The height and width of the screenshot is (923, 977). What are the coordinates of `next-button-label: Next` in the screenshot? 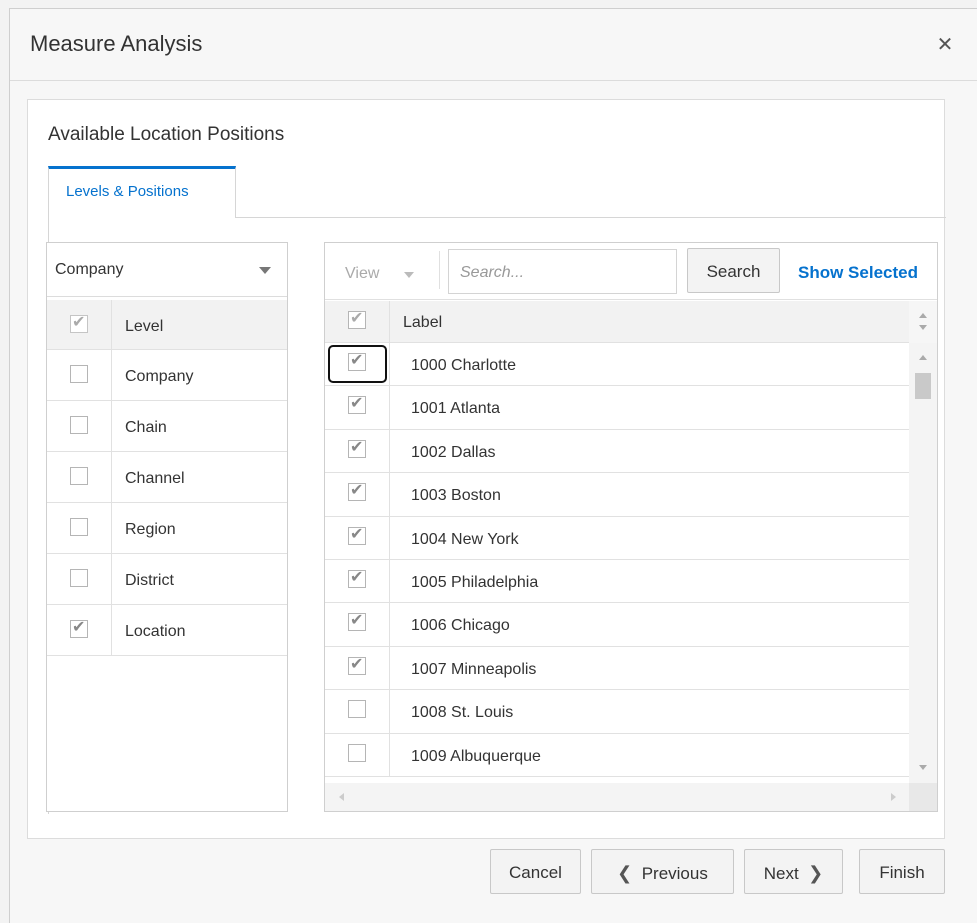 It's located at (781, 873).